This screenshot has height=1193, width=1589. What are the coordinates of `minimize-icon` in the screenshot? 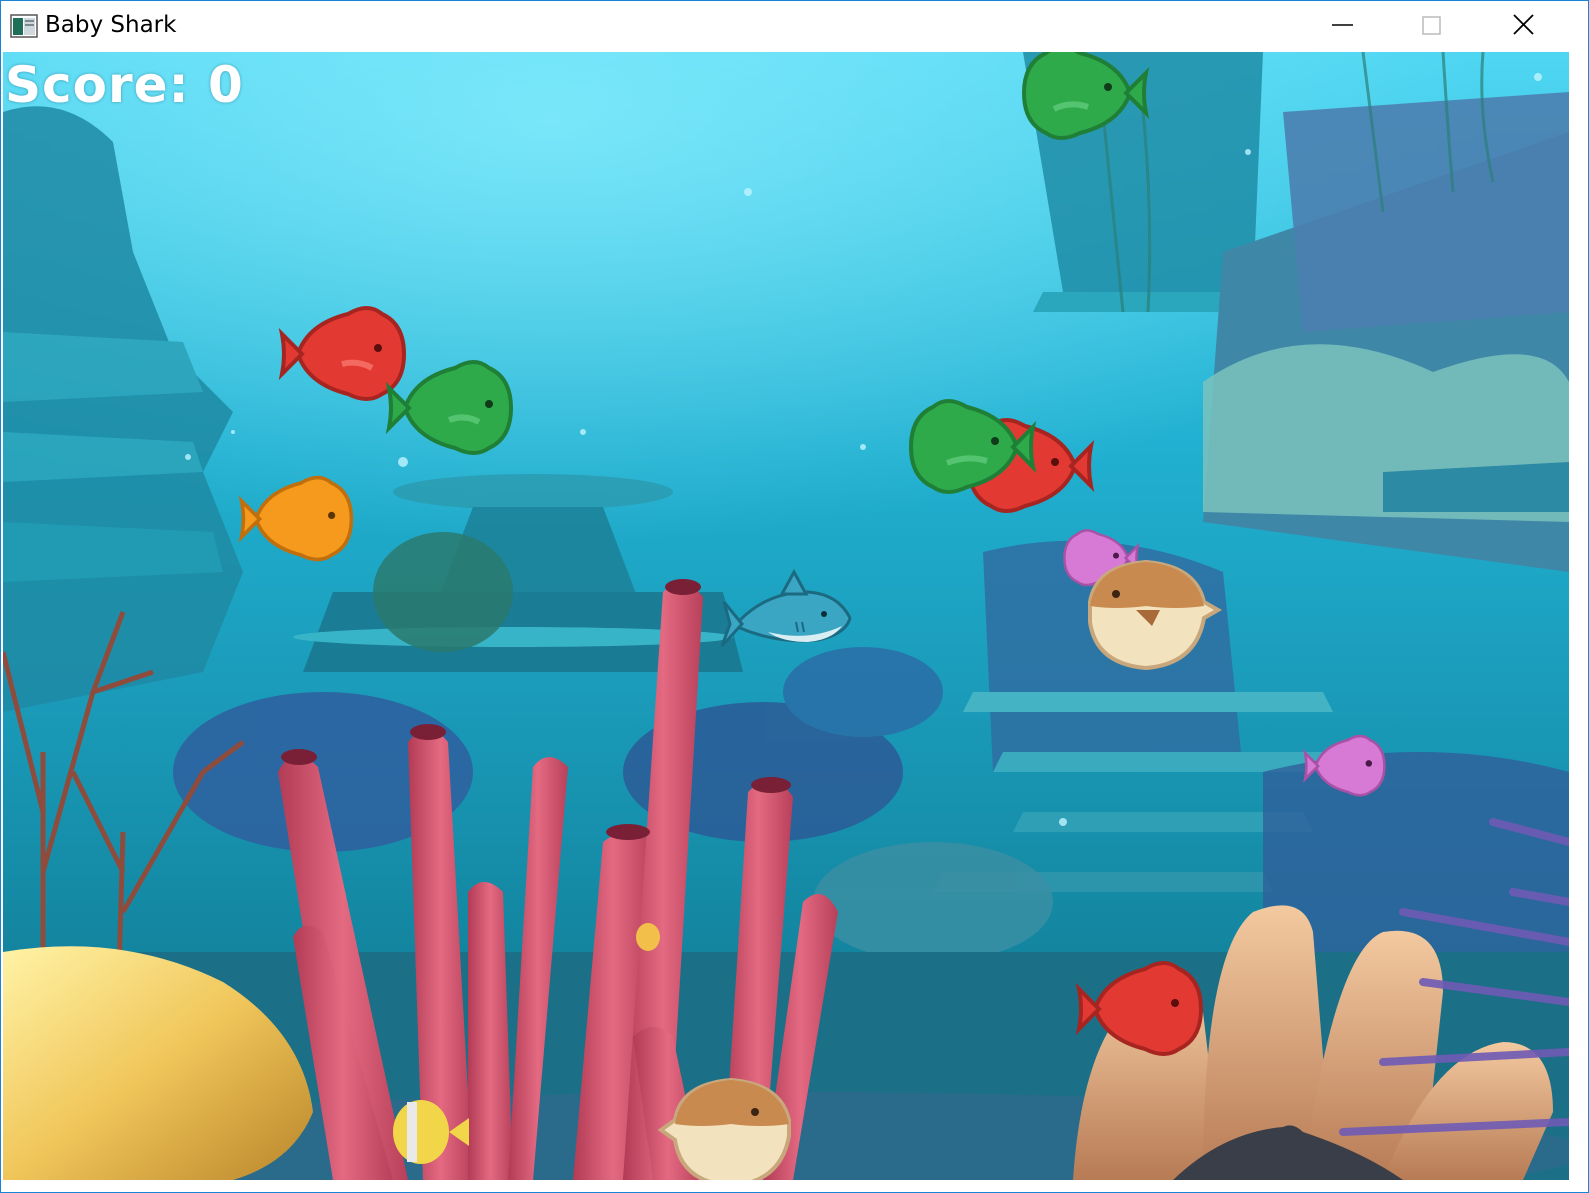 It's located at (1342, 25).